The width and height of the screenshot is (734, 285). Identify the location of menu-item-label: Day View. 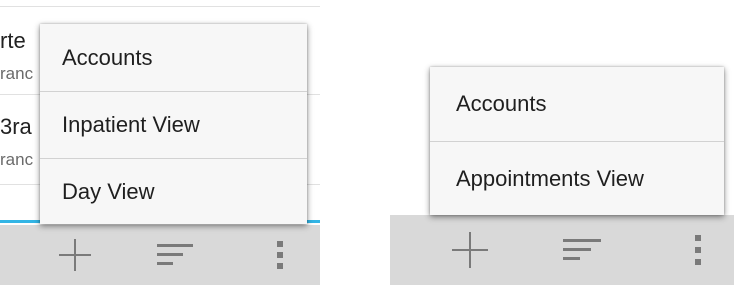
(108, 191).